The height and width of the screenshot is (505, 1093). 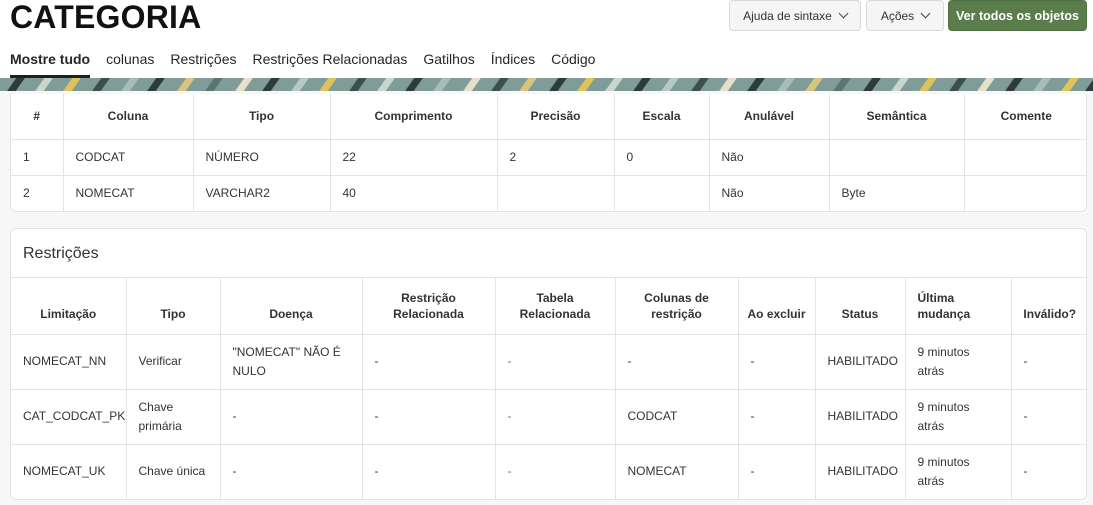 I want to click on decorative-banner, so click(x=546, y=84).